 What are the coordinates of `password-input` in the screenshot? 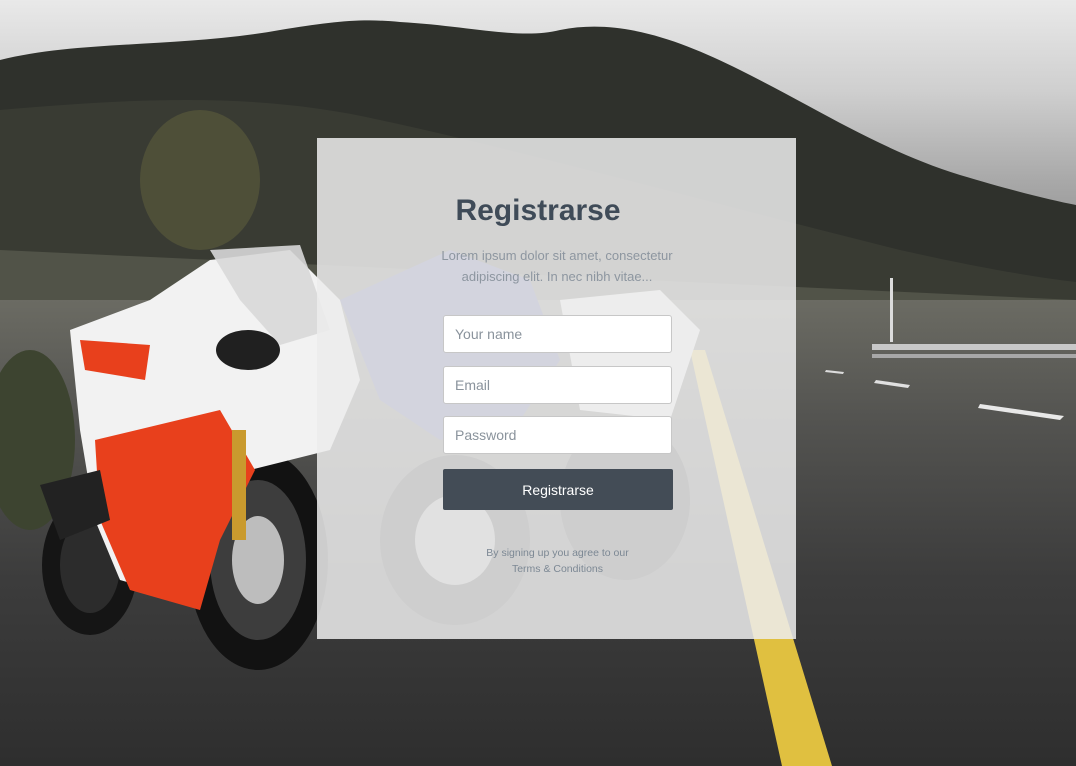 It's located at (557, 435).